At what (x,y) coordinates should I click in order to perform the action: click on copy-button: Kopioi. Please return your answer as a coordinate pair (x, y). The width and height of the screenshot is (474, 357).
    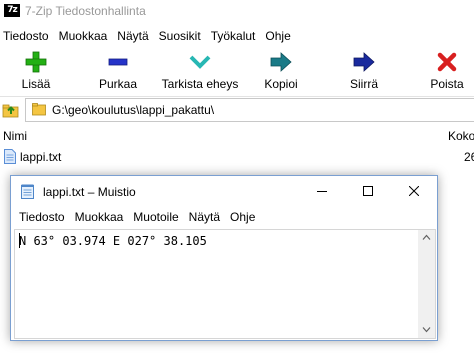
    Looking at the image, I should click on (281, 69).